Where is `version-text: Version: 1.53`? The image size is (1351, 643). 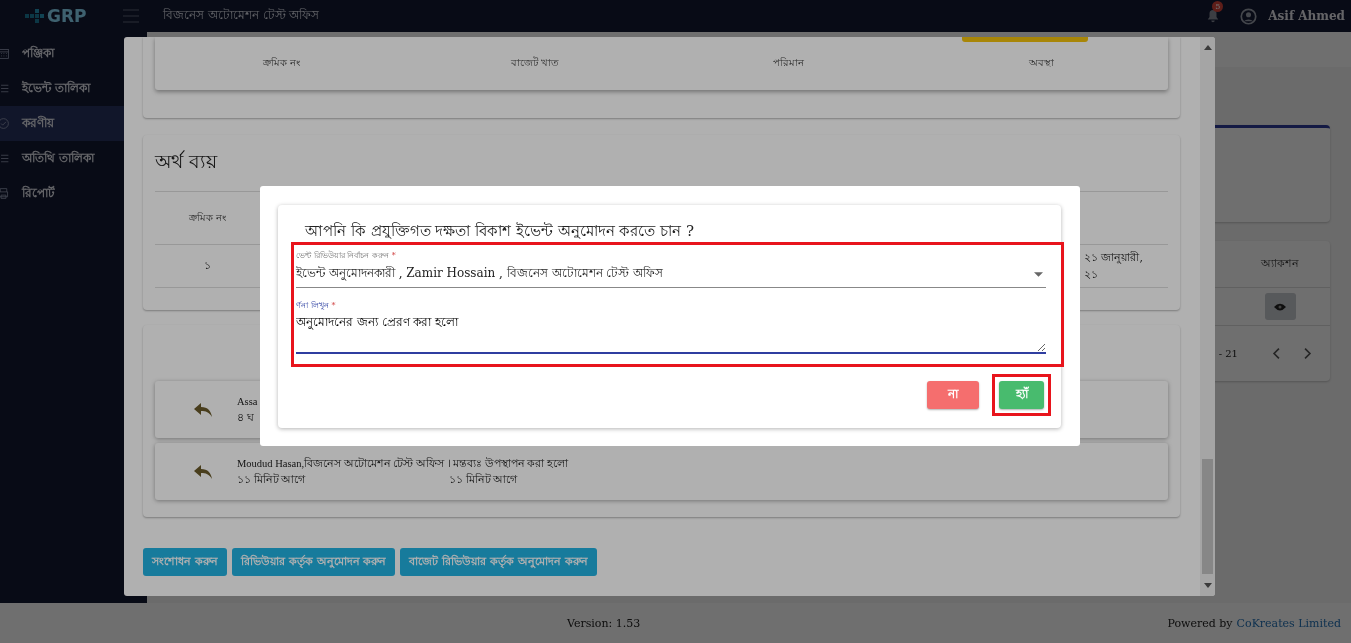 version-text: Version: 1.53 is located at coordinates (604, 623).